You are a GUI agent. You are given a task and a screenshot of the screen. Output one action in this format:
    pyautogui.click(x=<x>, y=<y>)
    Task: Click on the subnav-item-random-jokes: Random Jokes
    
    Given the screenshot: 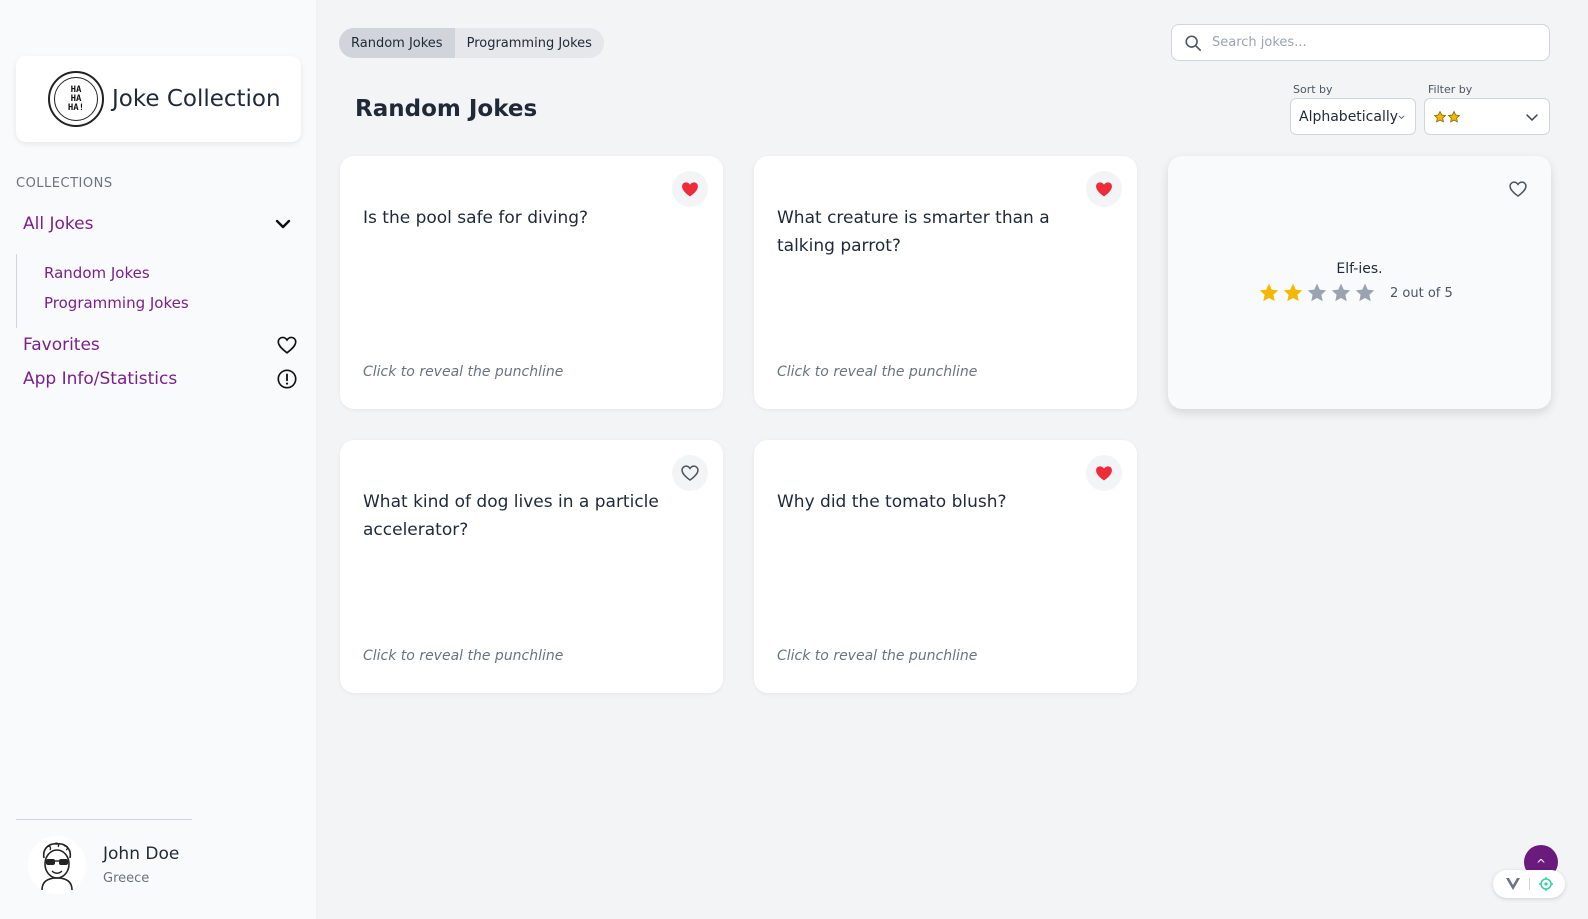 What is the action you would take?
    pyautogui.click(x=97, y=273)
    